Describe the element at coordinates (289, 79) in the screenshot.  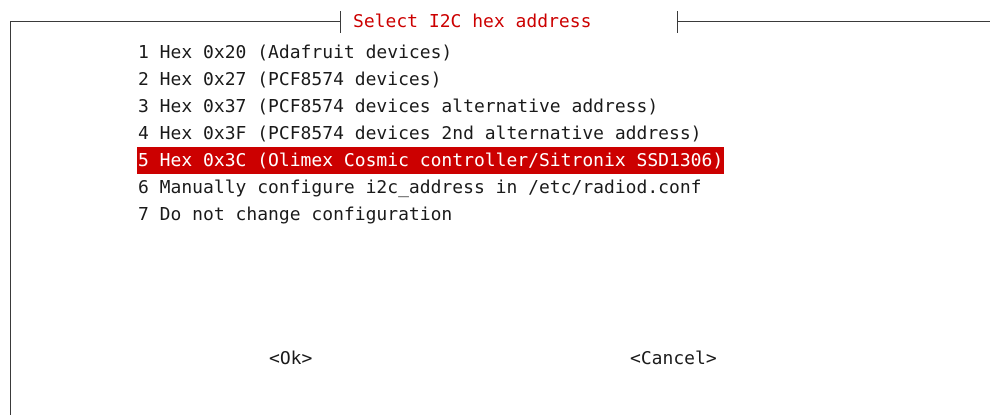
I see `menu-item-2: 2 Hex 0x27 (PCF8574 devices)` at that location.